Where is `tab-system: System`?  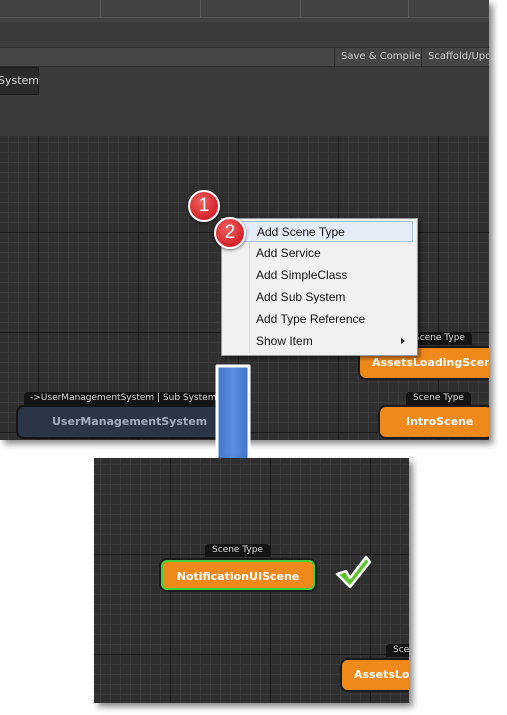 tab-system: System is located at coordinates (19, 81).